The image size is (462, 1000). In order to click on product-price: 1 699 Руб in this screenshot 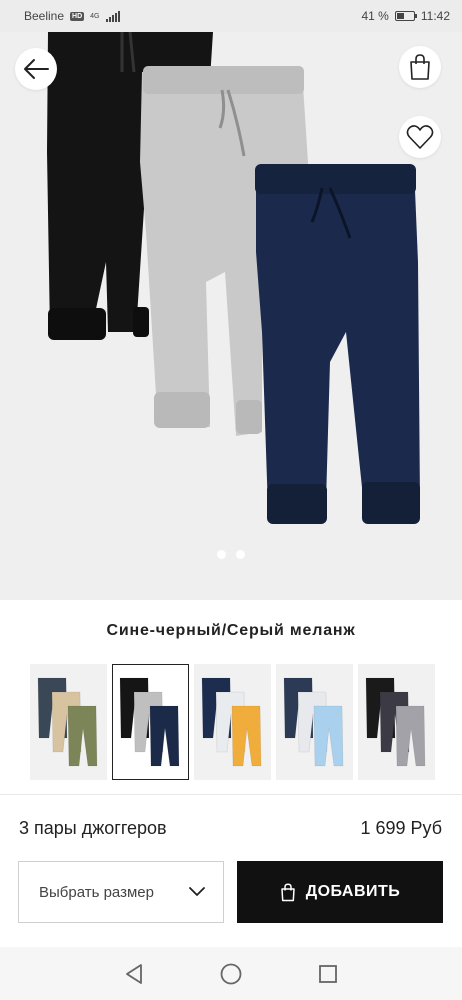, I will do `click(401, 828)`.